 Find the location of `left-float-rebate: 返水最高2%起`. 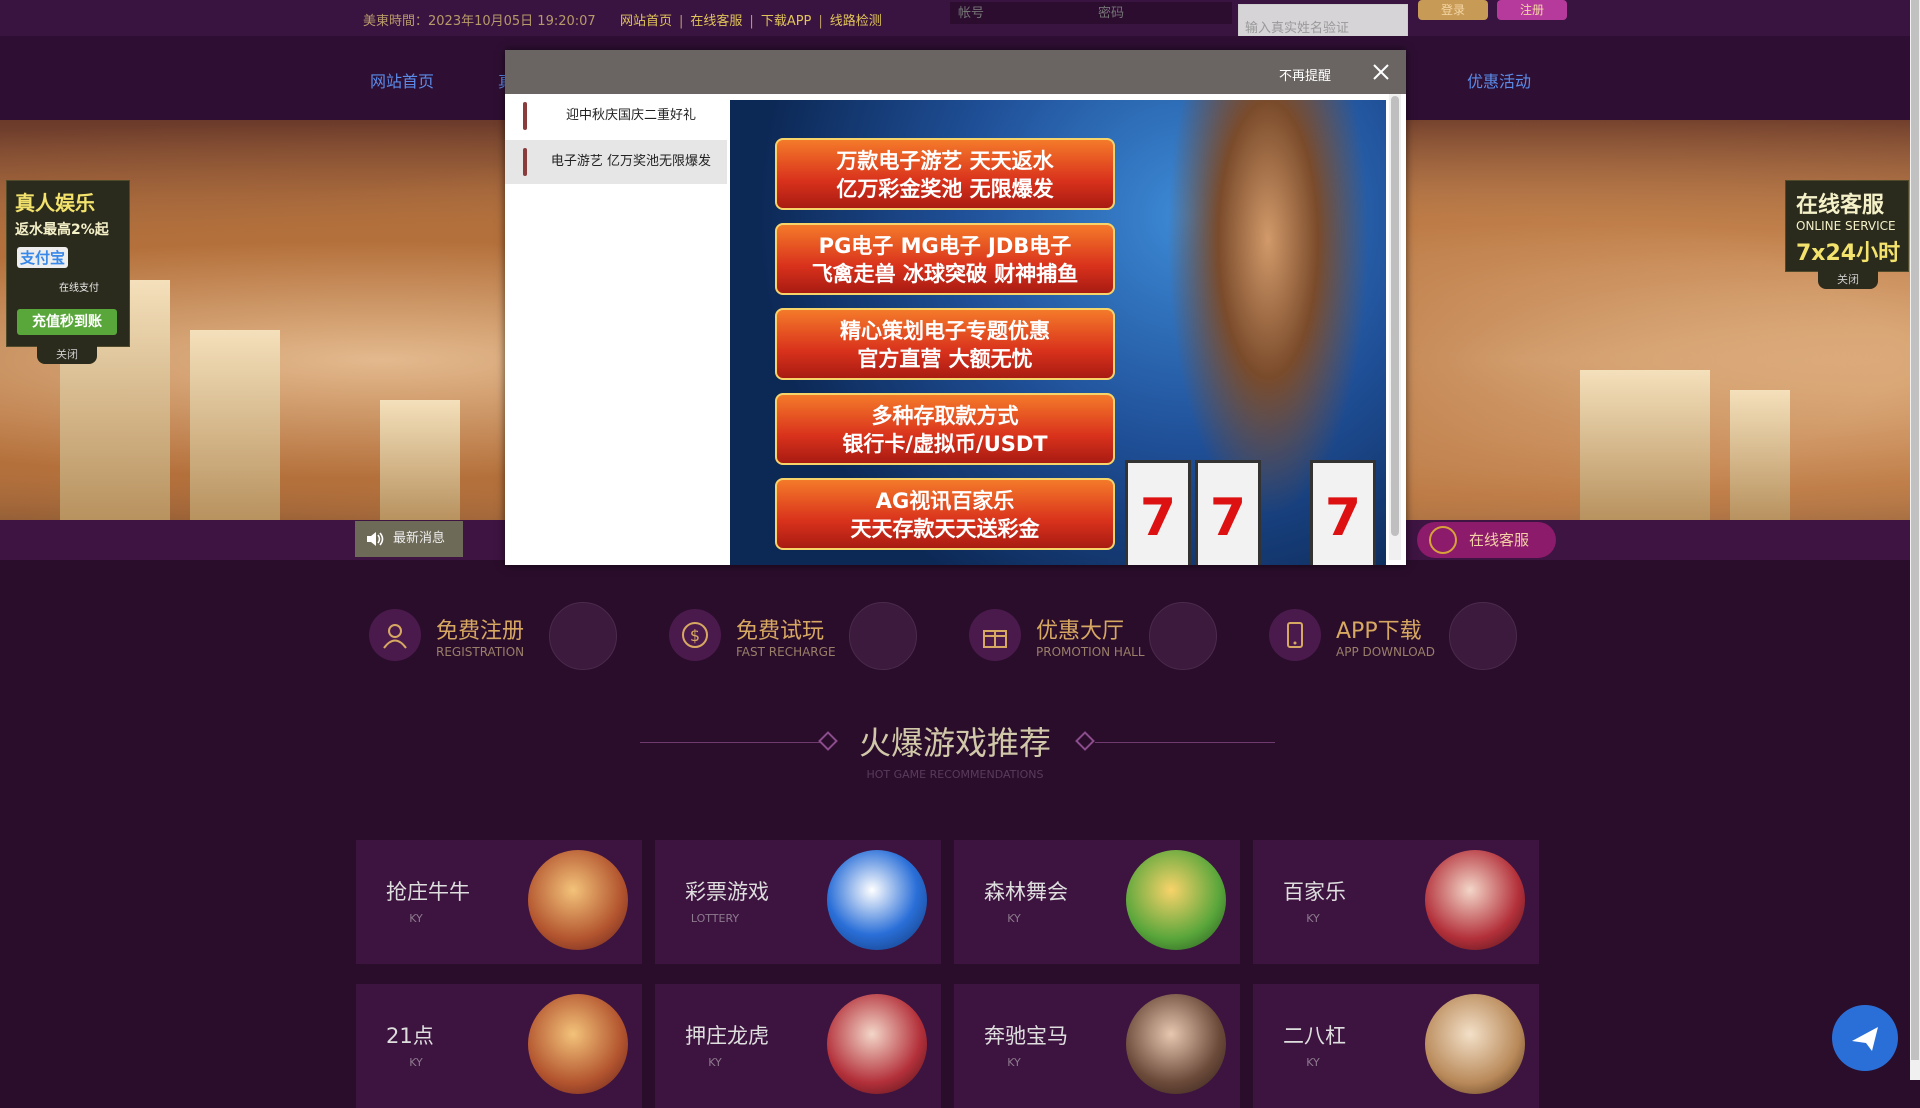

left-float-rebate: 返水最高2%起 is located at coordinates (62, 230).